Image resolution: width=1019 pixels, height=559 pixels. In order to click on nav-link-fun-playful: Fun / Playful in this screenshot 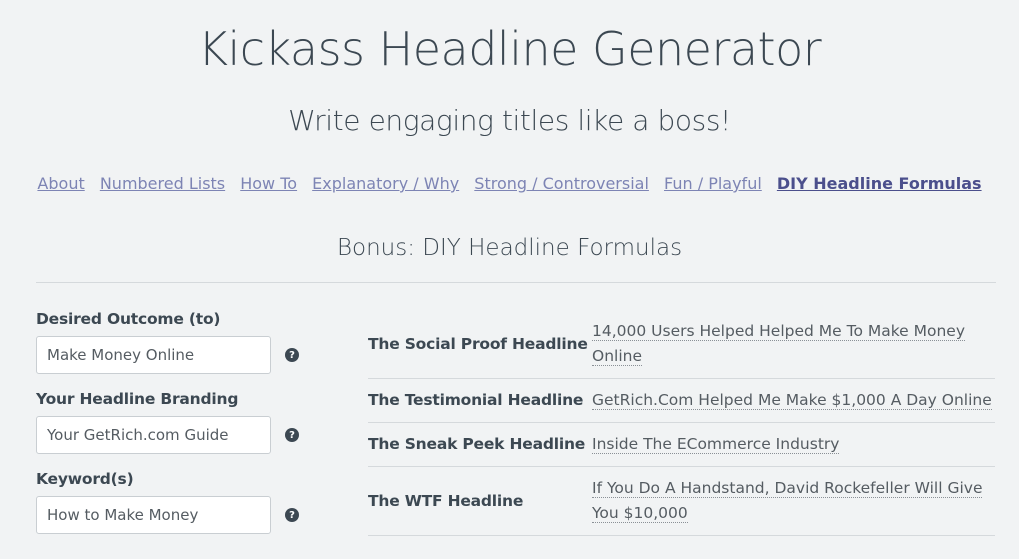, I will do `click(713, 183)`.